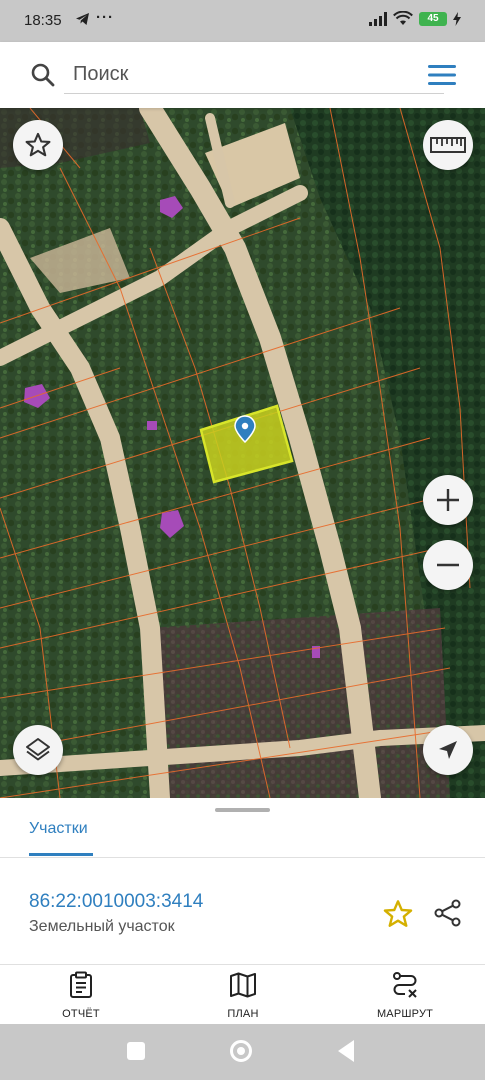  What do you see at coordinates (81, 1014) in the screenshot?
I see `nav-report-label: ОТЧЁТ` at bounding box center [81, 1014].